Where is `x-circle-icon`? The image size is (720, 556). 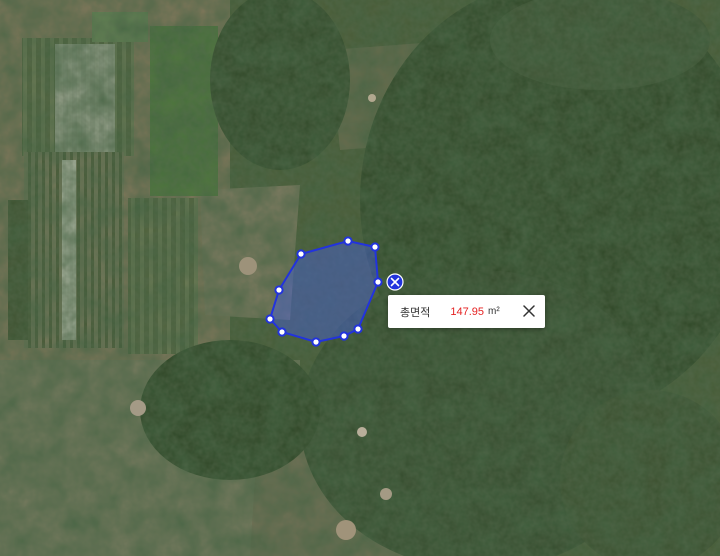 x-circle-icon is located at coordinates (395, 282).